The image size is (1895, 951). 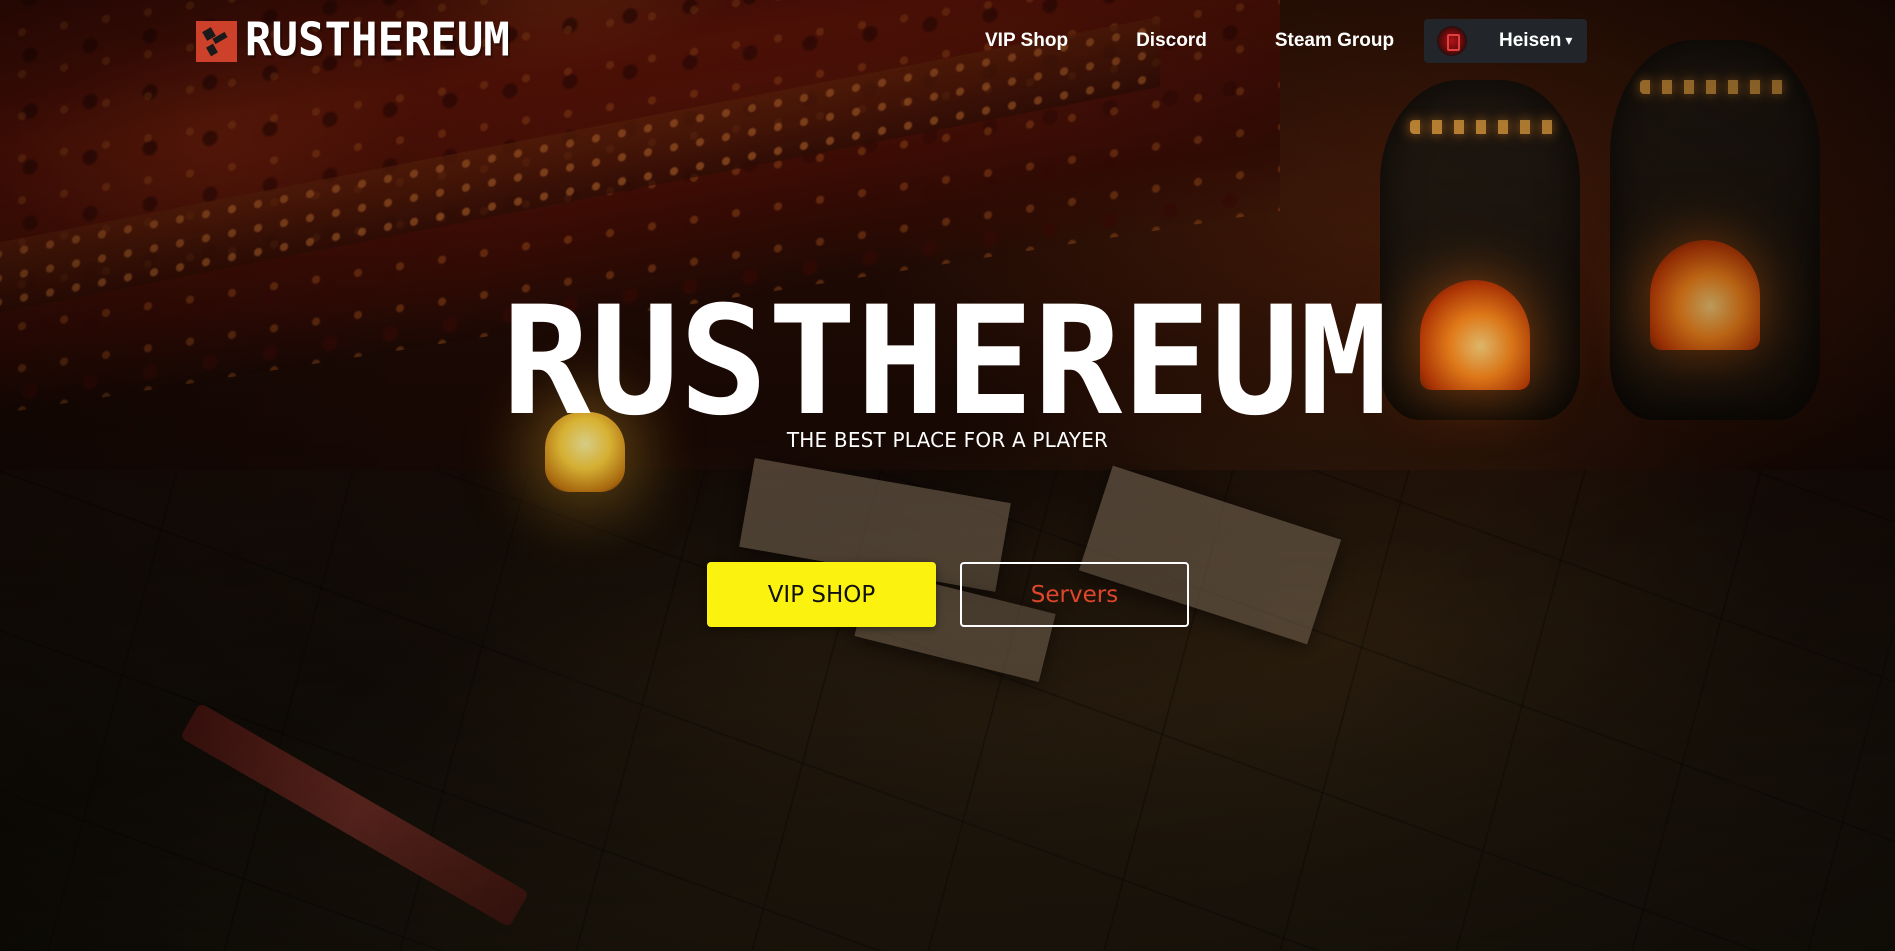 What do you see at coordinates (1452, 41) in the screenshot?
I see `avatar` at bounding box center [1452, 41].